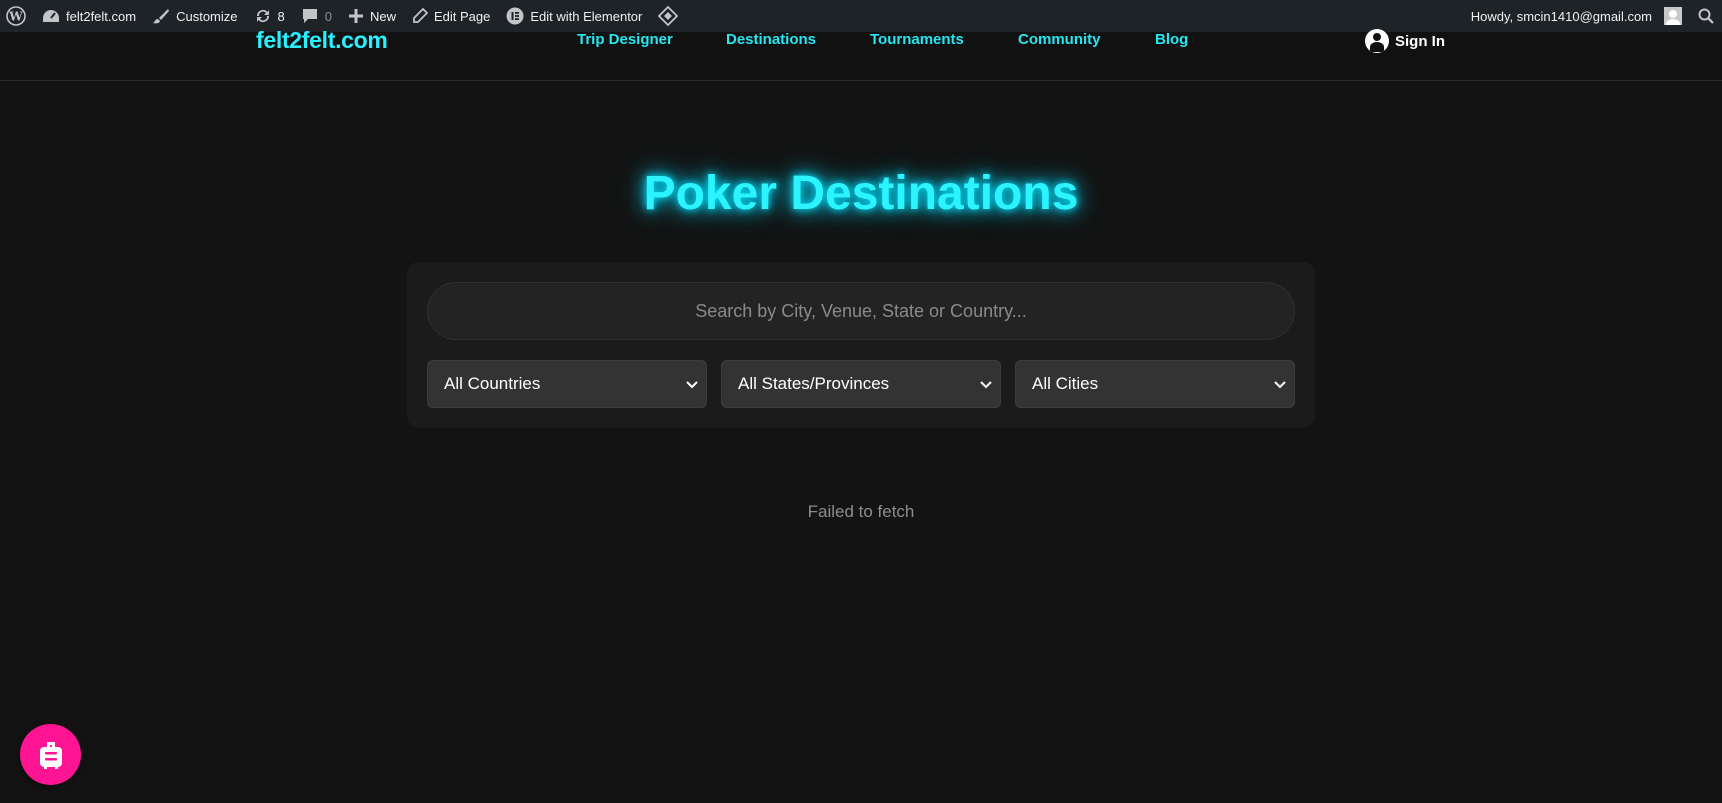 This screenshot has width=1722, height=803. I want to click on nav-community: Community, so click(1059, 40).